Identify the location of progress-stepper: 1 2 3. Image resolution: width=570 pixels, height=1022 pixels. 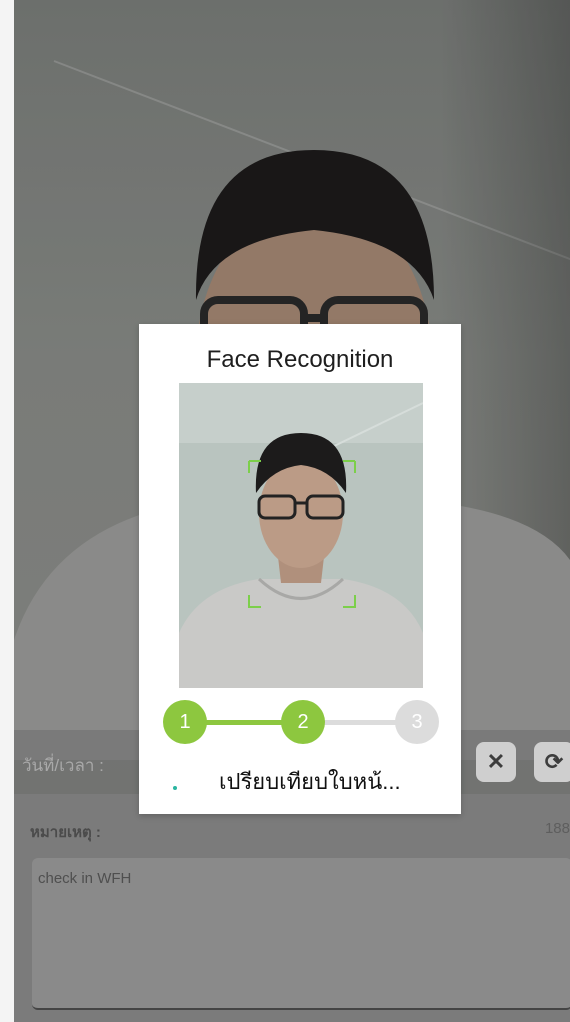
(302, 722).